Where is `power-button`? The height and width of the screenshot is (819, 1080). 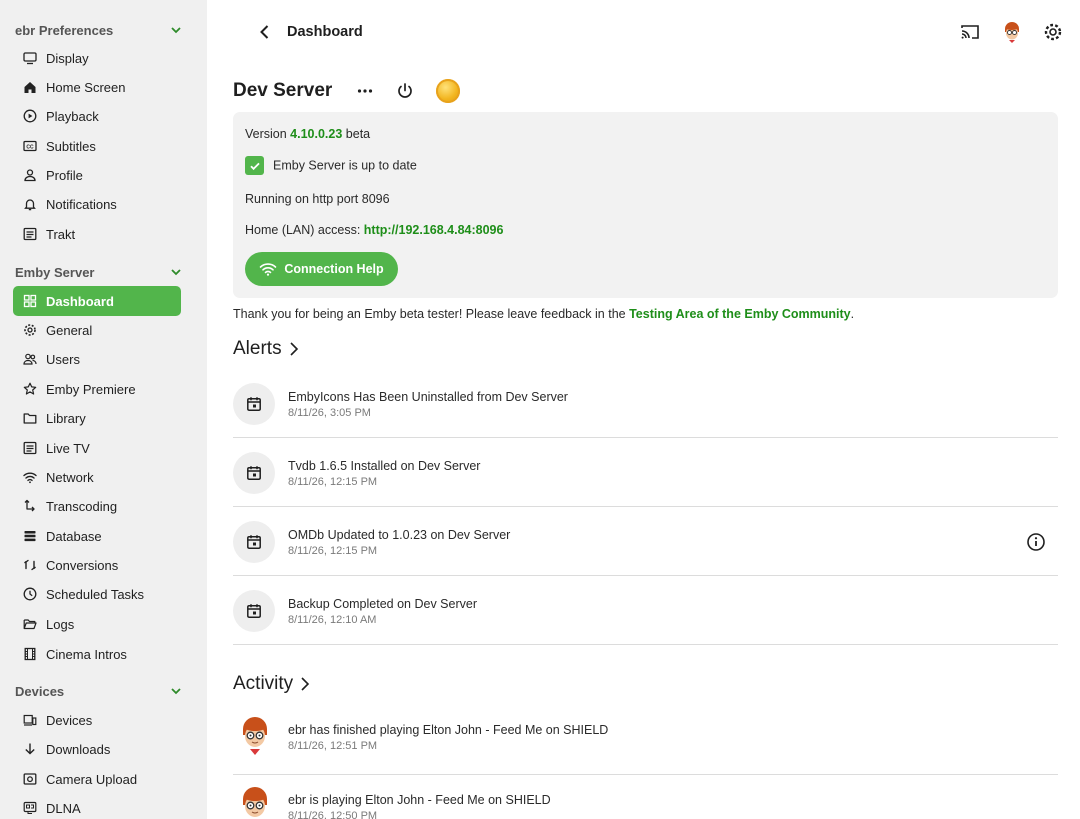
power-button is located at coordinates (405, 91).